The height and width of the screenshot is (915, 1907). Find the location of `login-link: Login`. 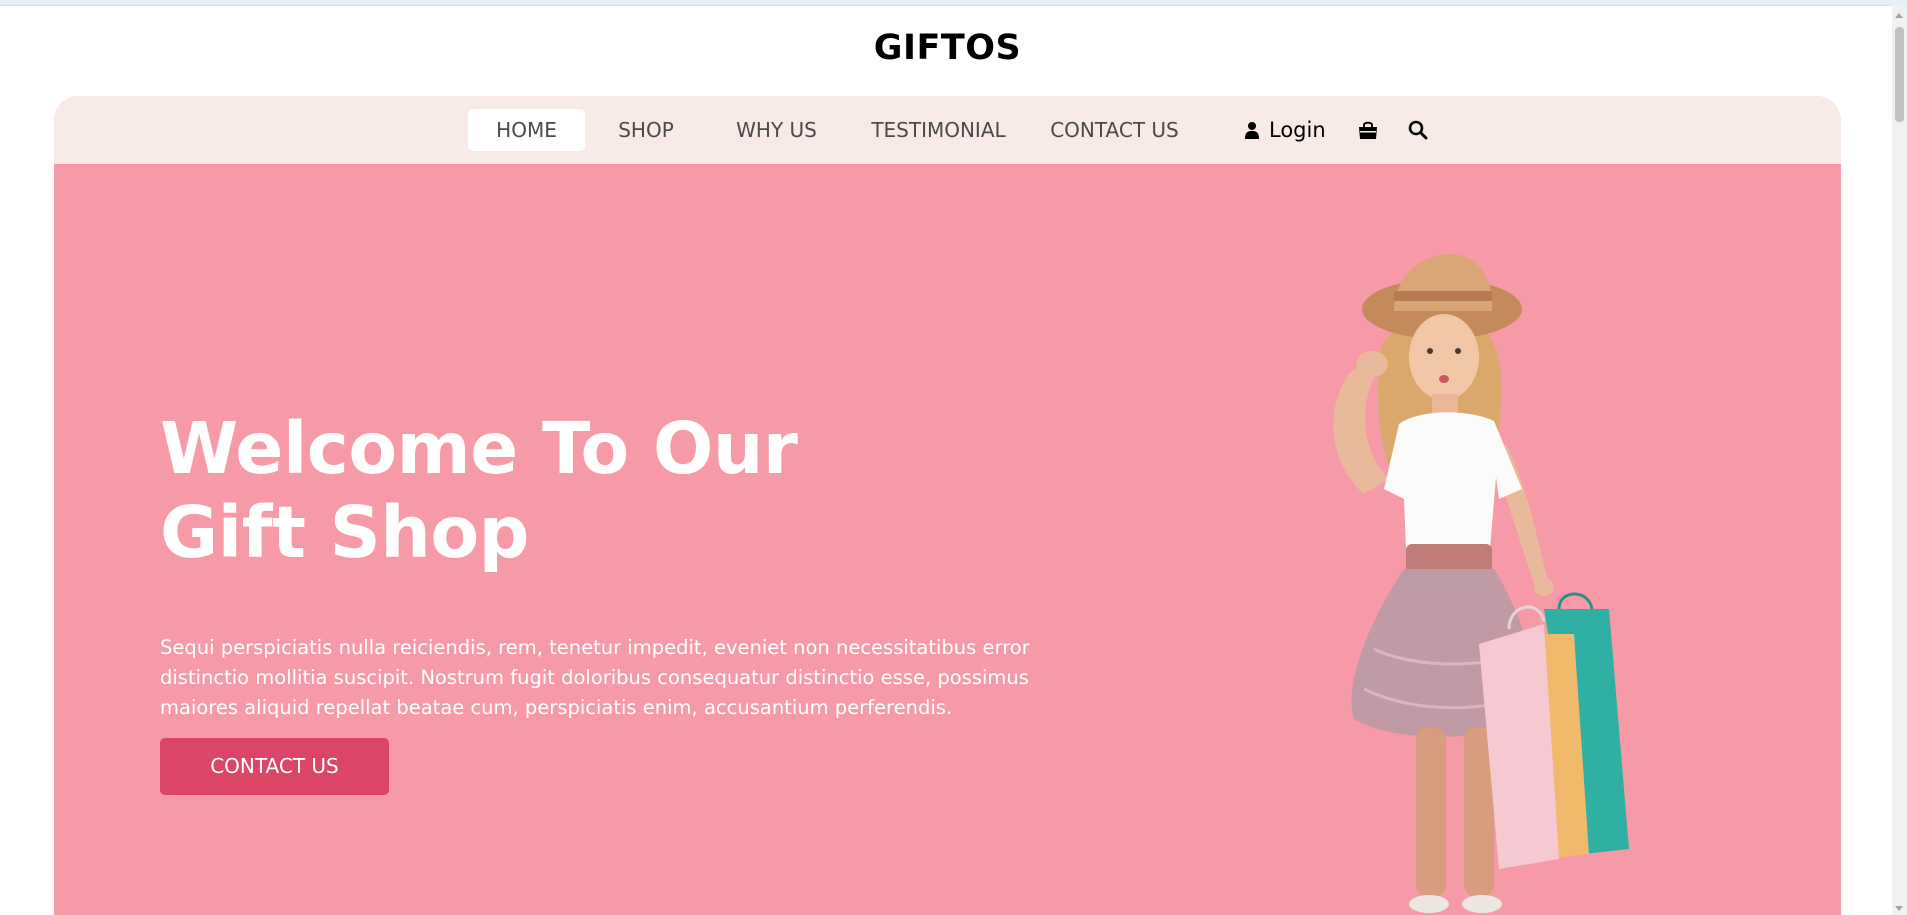

login-link: Login is located at coordinates (1285, 130).